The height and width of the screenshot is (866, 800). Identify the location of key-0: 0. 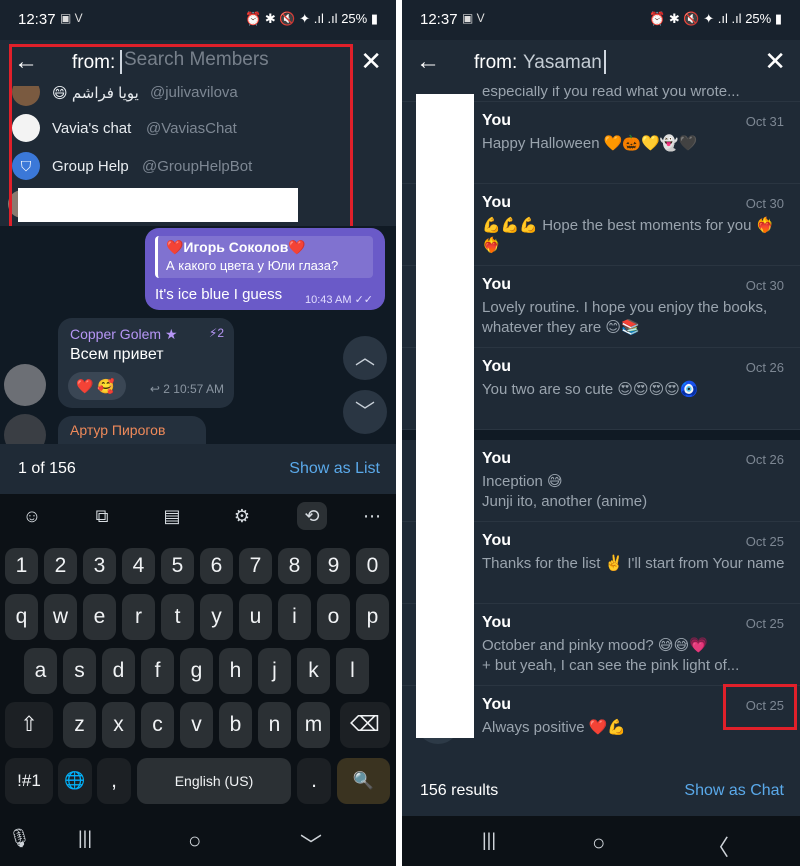
(372, 566).